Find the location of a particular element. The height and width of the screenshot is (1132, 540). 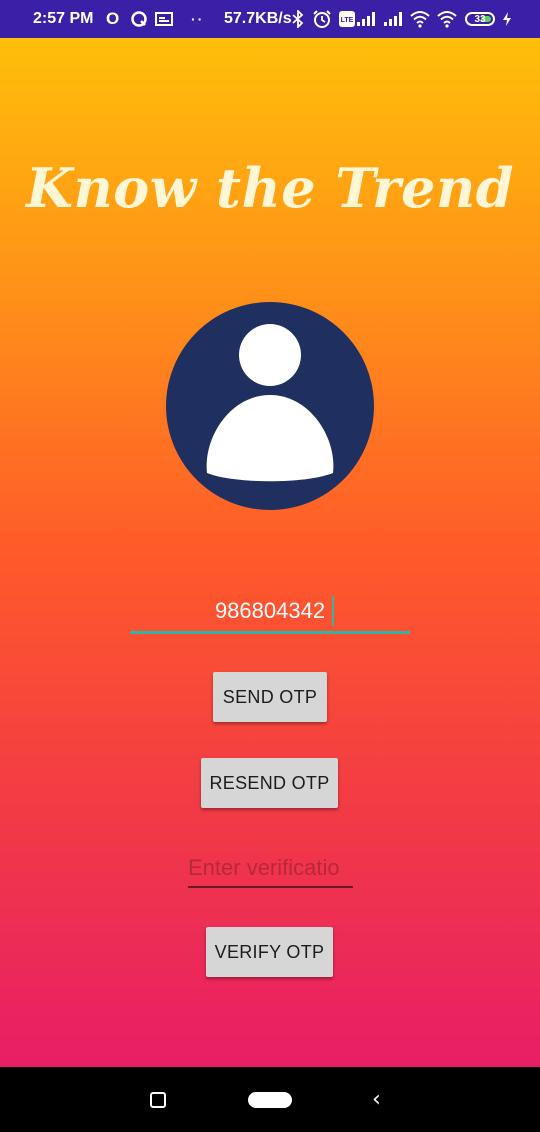

opera-icon: O is located at coordinates (113, 18).